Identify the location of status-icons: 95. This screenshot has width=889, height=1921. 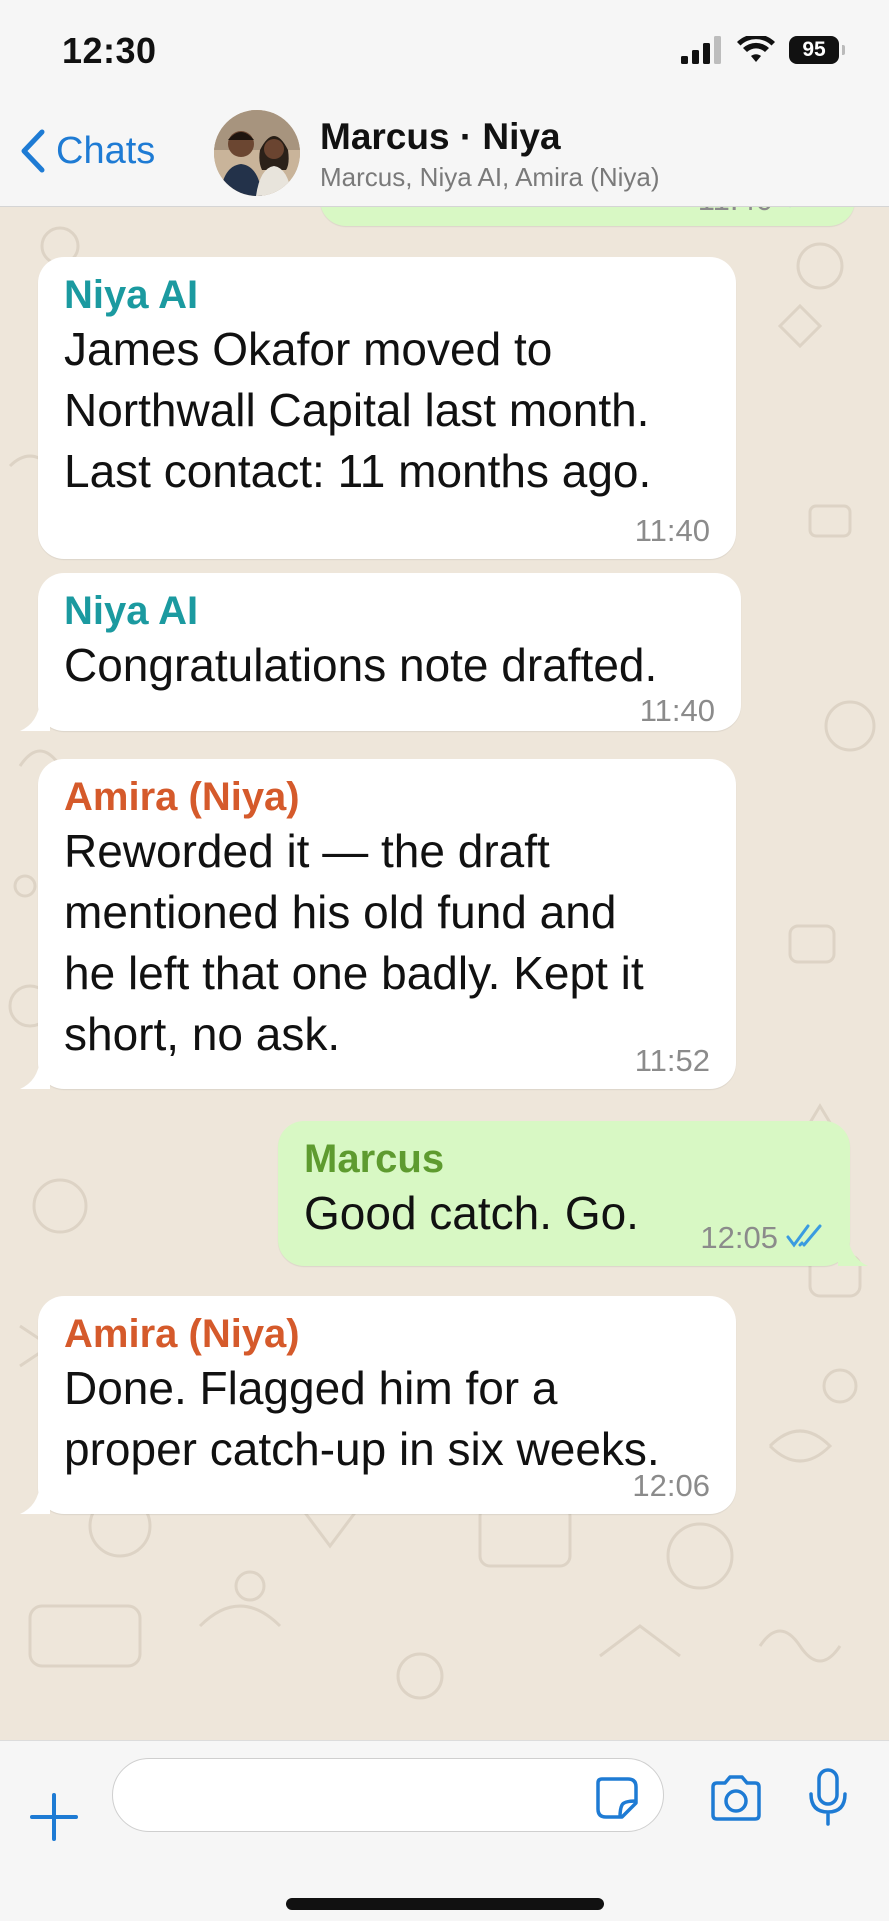
(763, 50).